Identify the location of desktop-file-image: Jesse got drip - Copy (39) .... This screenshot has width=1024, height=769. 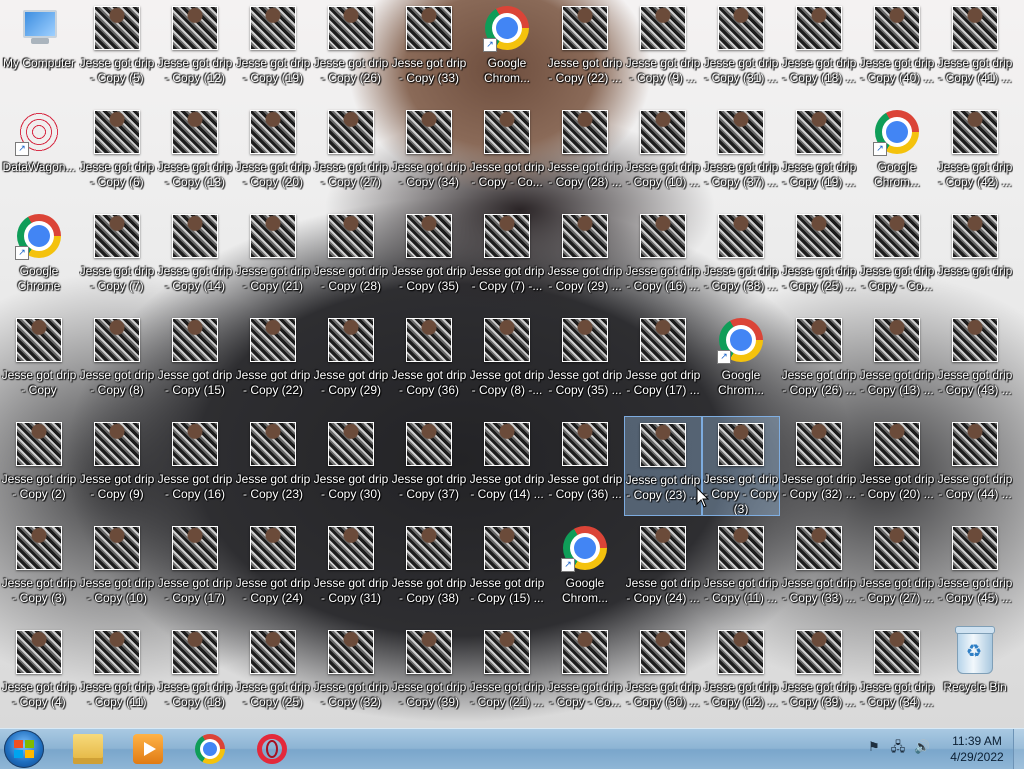
(819, 674).